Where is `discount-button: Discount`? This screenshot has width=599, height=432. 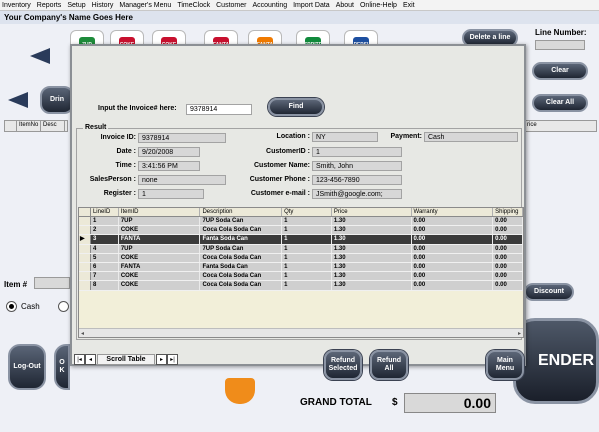
discount-button: Discount is located at coordinates (549, 292).